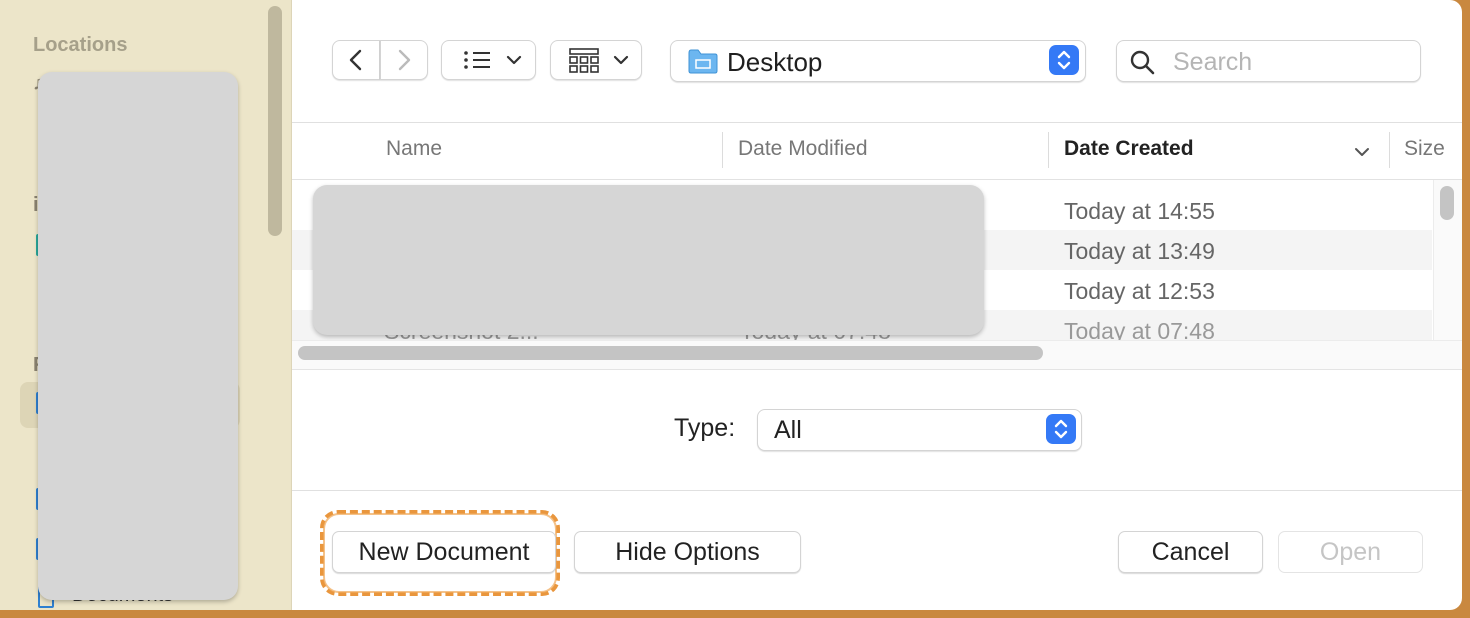  I want to click on search-field, so click(1268, 61).